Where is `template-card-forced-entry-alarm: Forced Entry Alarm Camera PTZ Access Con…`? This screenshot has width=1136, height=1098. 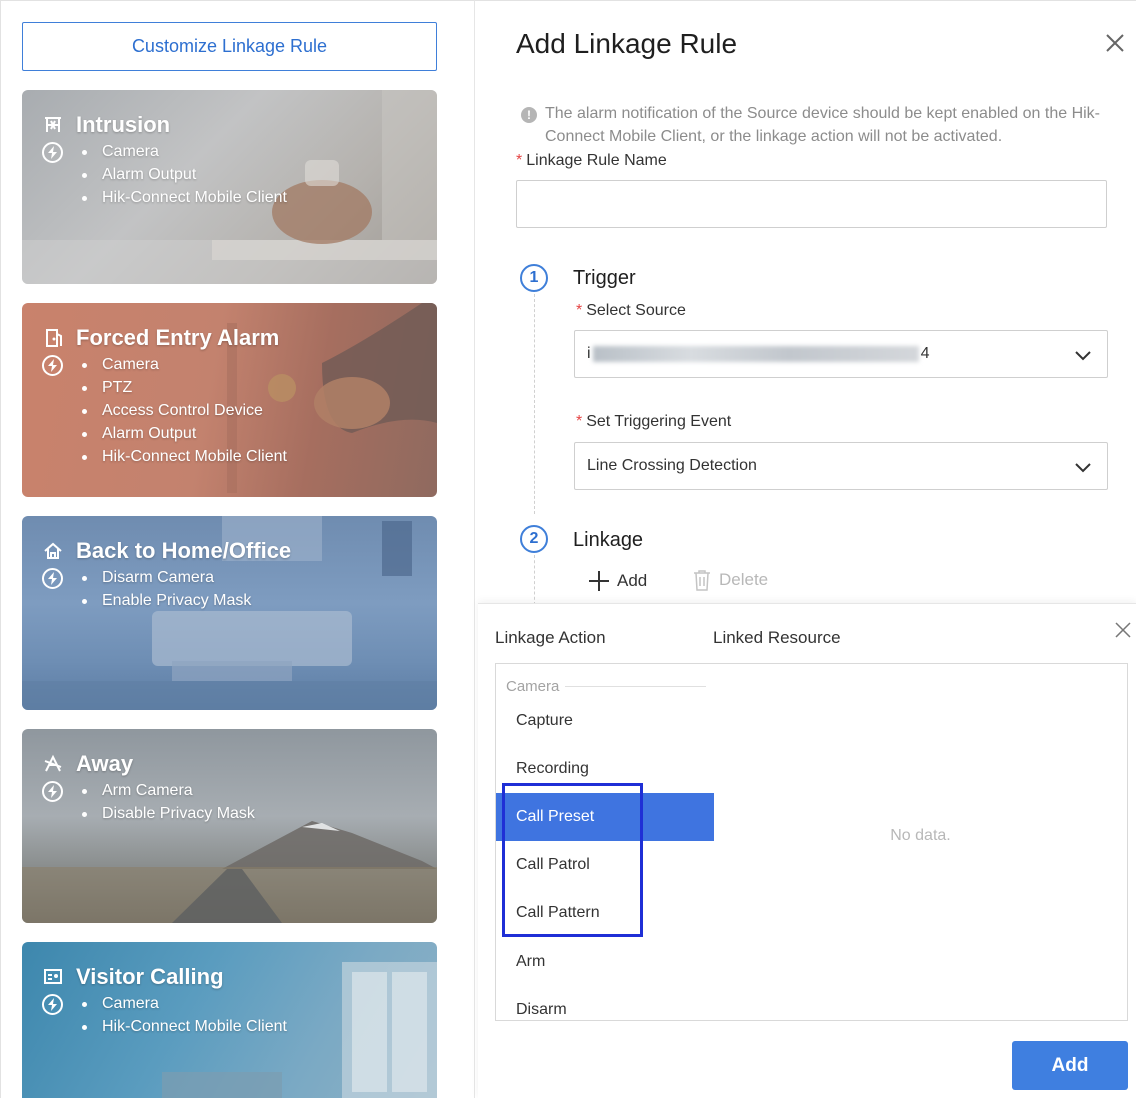 template-card-forced-entry-alarm: Forced Entry Alarm Camera PTZ Access Con… is located at coordinates (229, 400).